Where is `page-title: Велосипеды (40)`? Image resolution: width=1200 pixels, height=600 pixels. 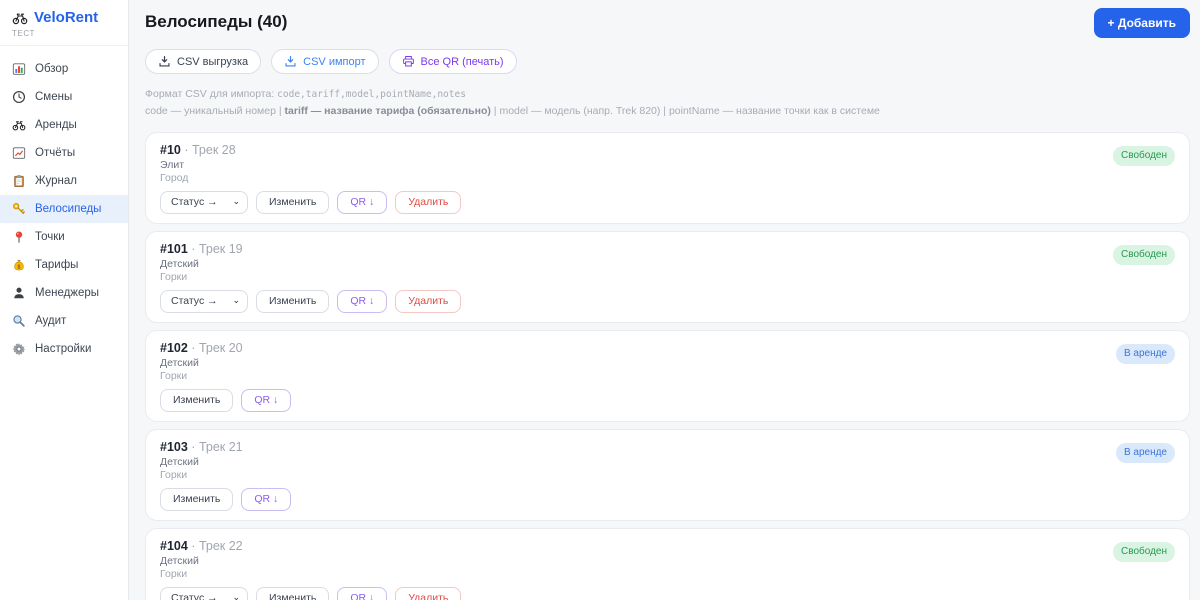
page-title: Велосипеды (40) is located at coordinates (216, 21).